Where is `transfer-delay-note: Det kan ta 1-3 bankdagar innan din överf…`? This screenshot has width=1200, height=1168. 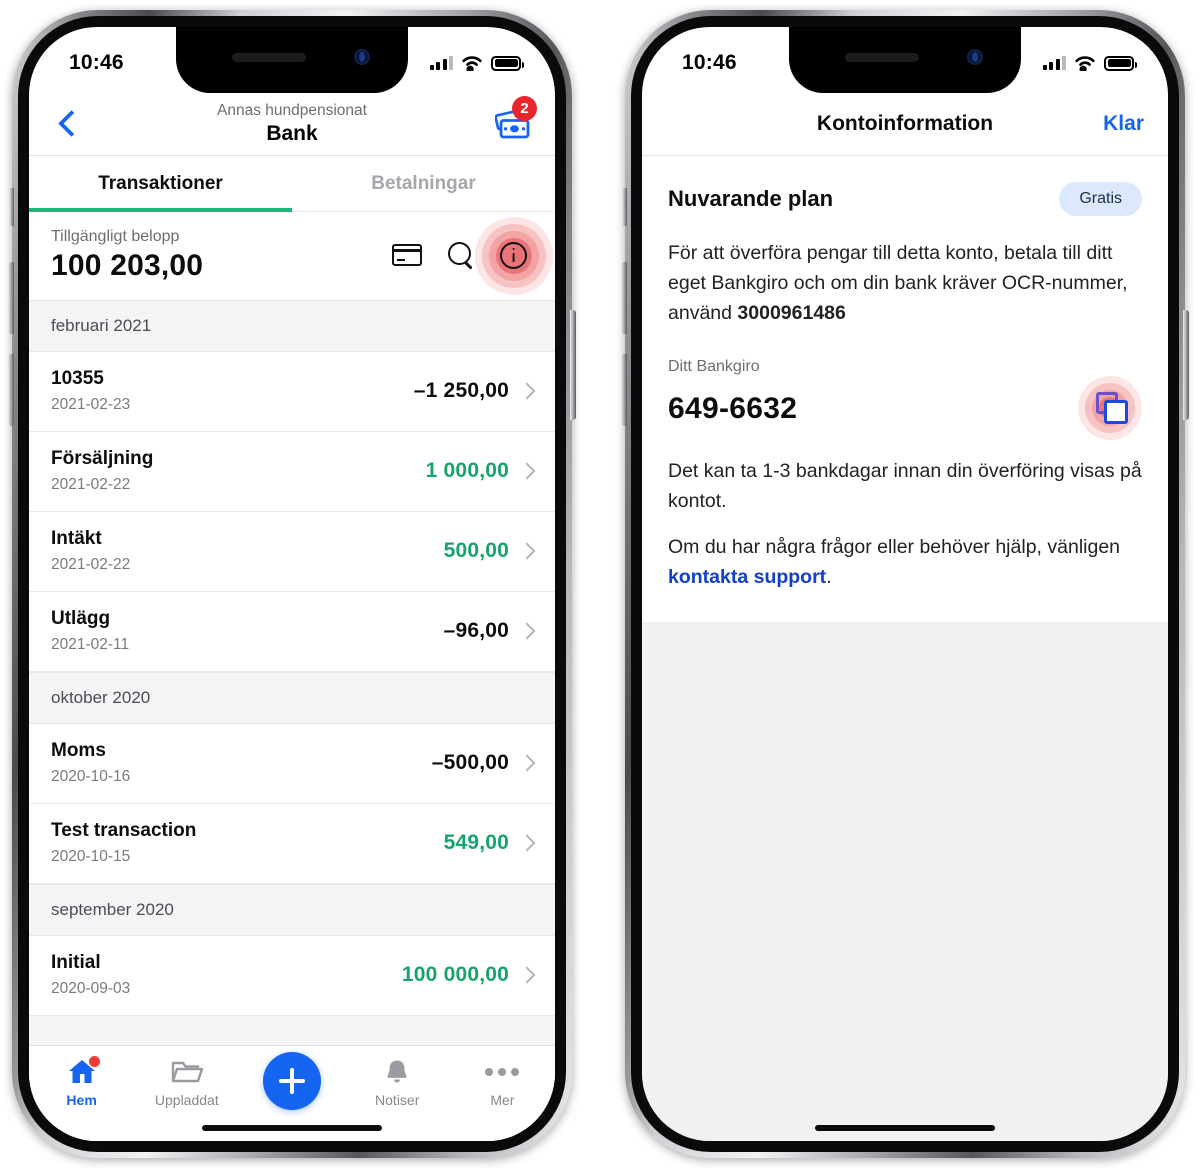 transfer-delay-note: Det kan ta 1-3 bankdagar innan din överf… is located at coordinates (905, 486).